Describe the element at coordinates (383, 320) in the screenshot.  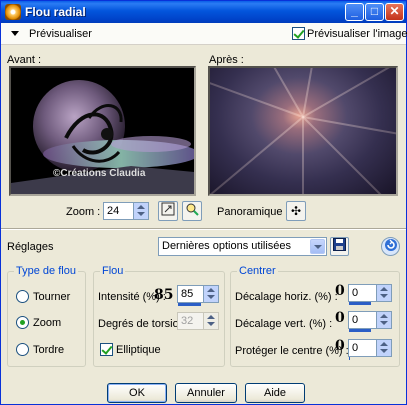
I see `vert-offset-stepper-arrows` at that location.